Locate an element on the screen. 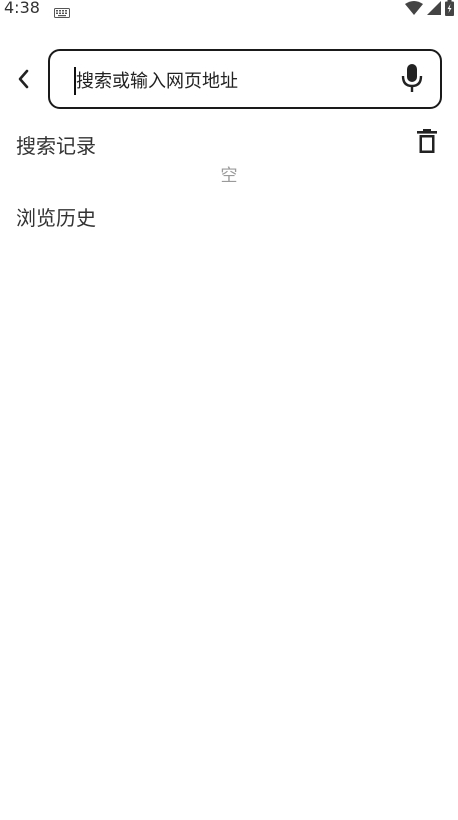 This screenshot has height=820, width=458. voice-search-button is located at coordinates (412, 80).